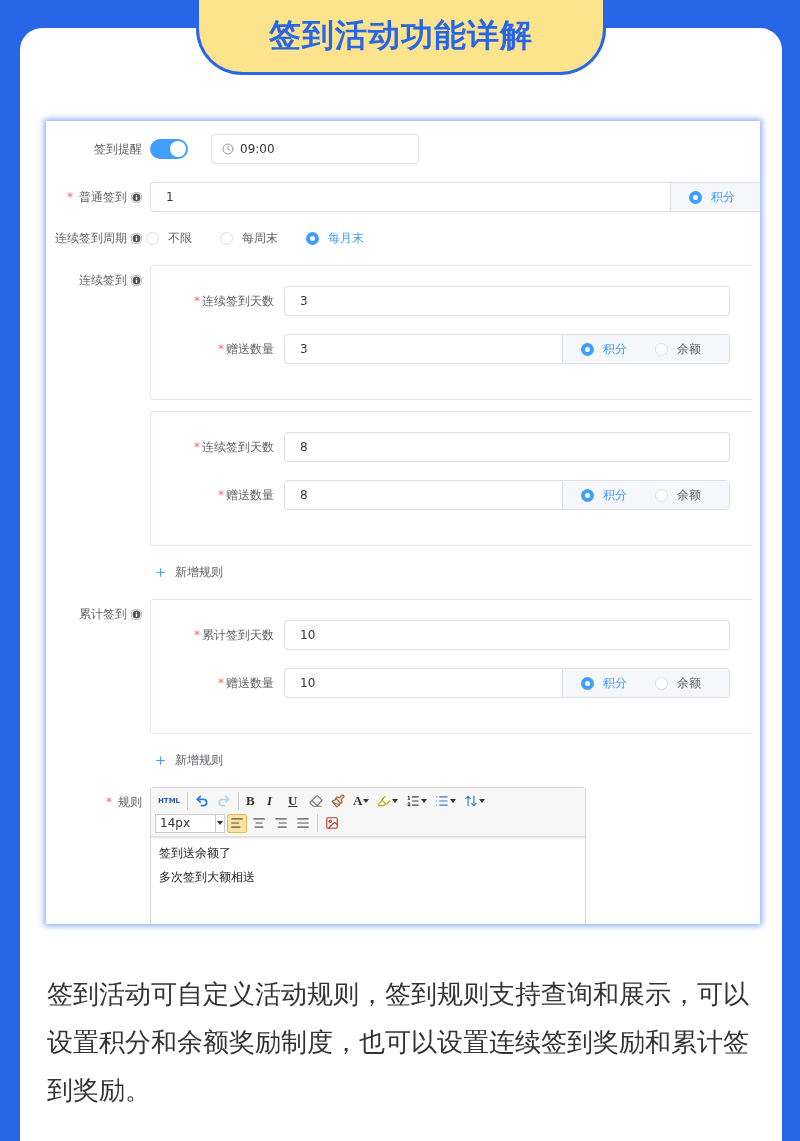  Describe the element at coordinates (361, 801) in the screenshot. I see `font-color-button: A` at that location.